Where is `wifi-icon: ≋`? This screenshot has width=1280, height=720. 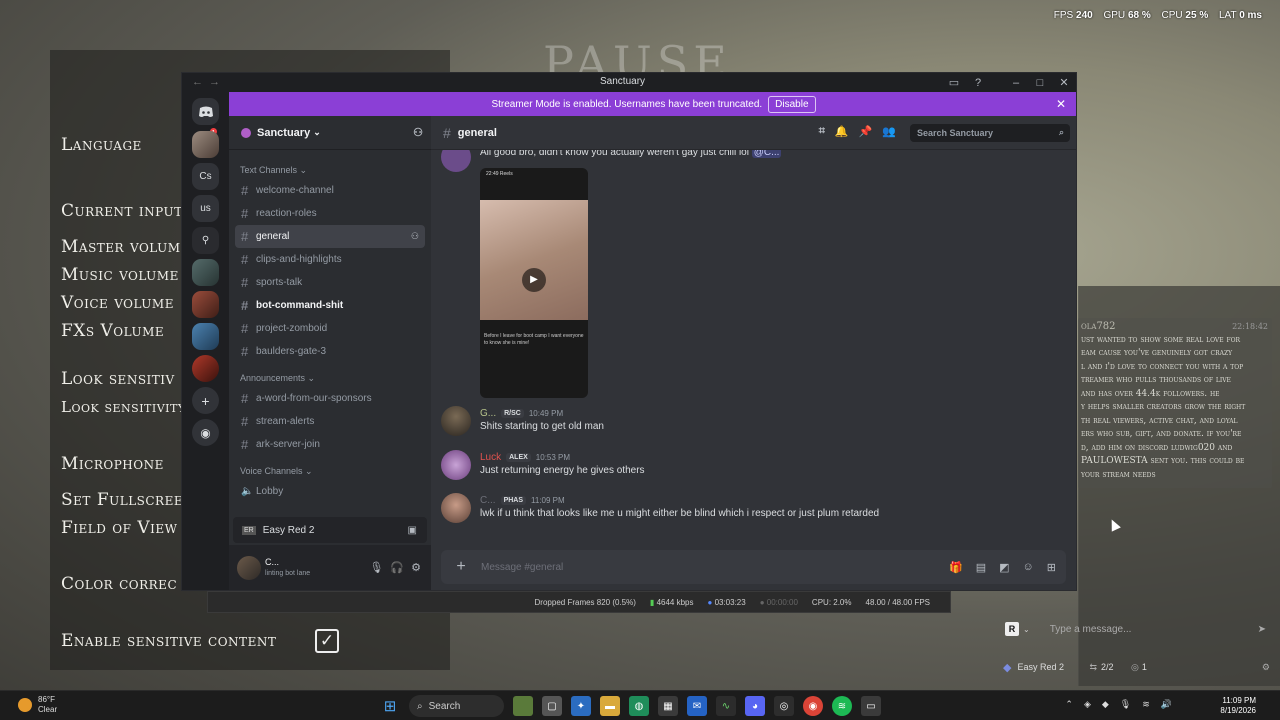
wifi-icon: ≋ is located at coordinates (1146, 704).